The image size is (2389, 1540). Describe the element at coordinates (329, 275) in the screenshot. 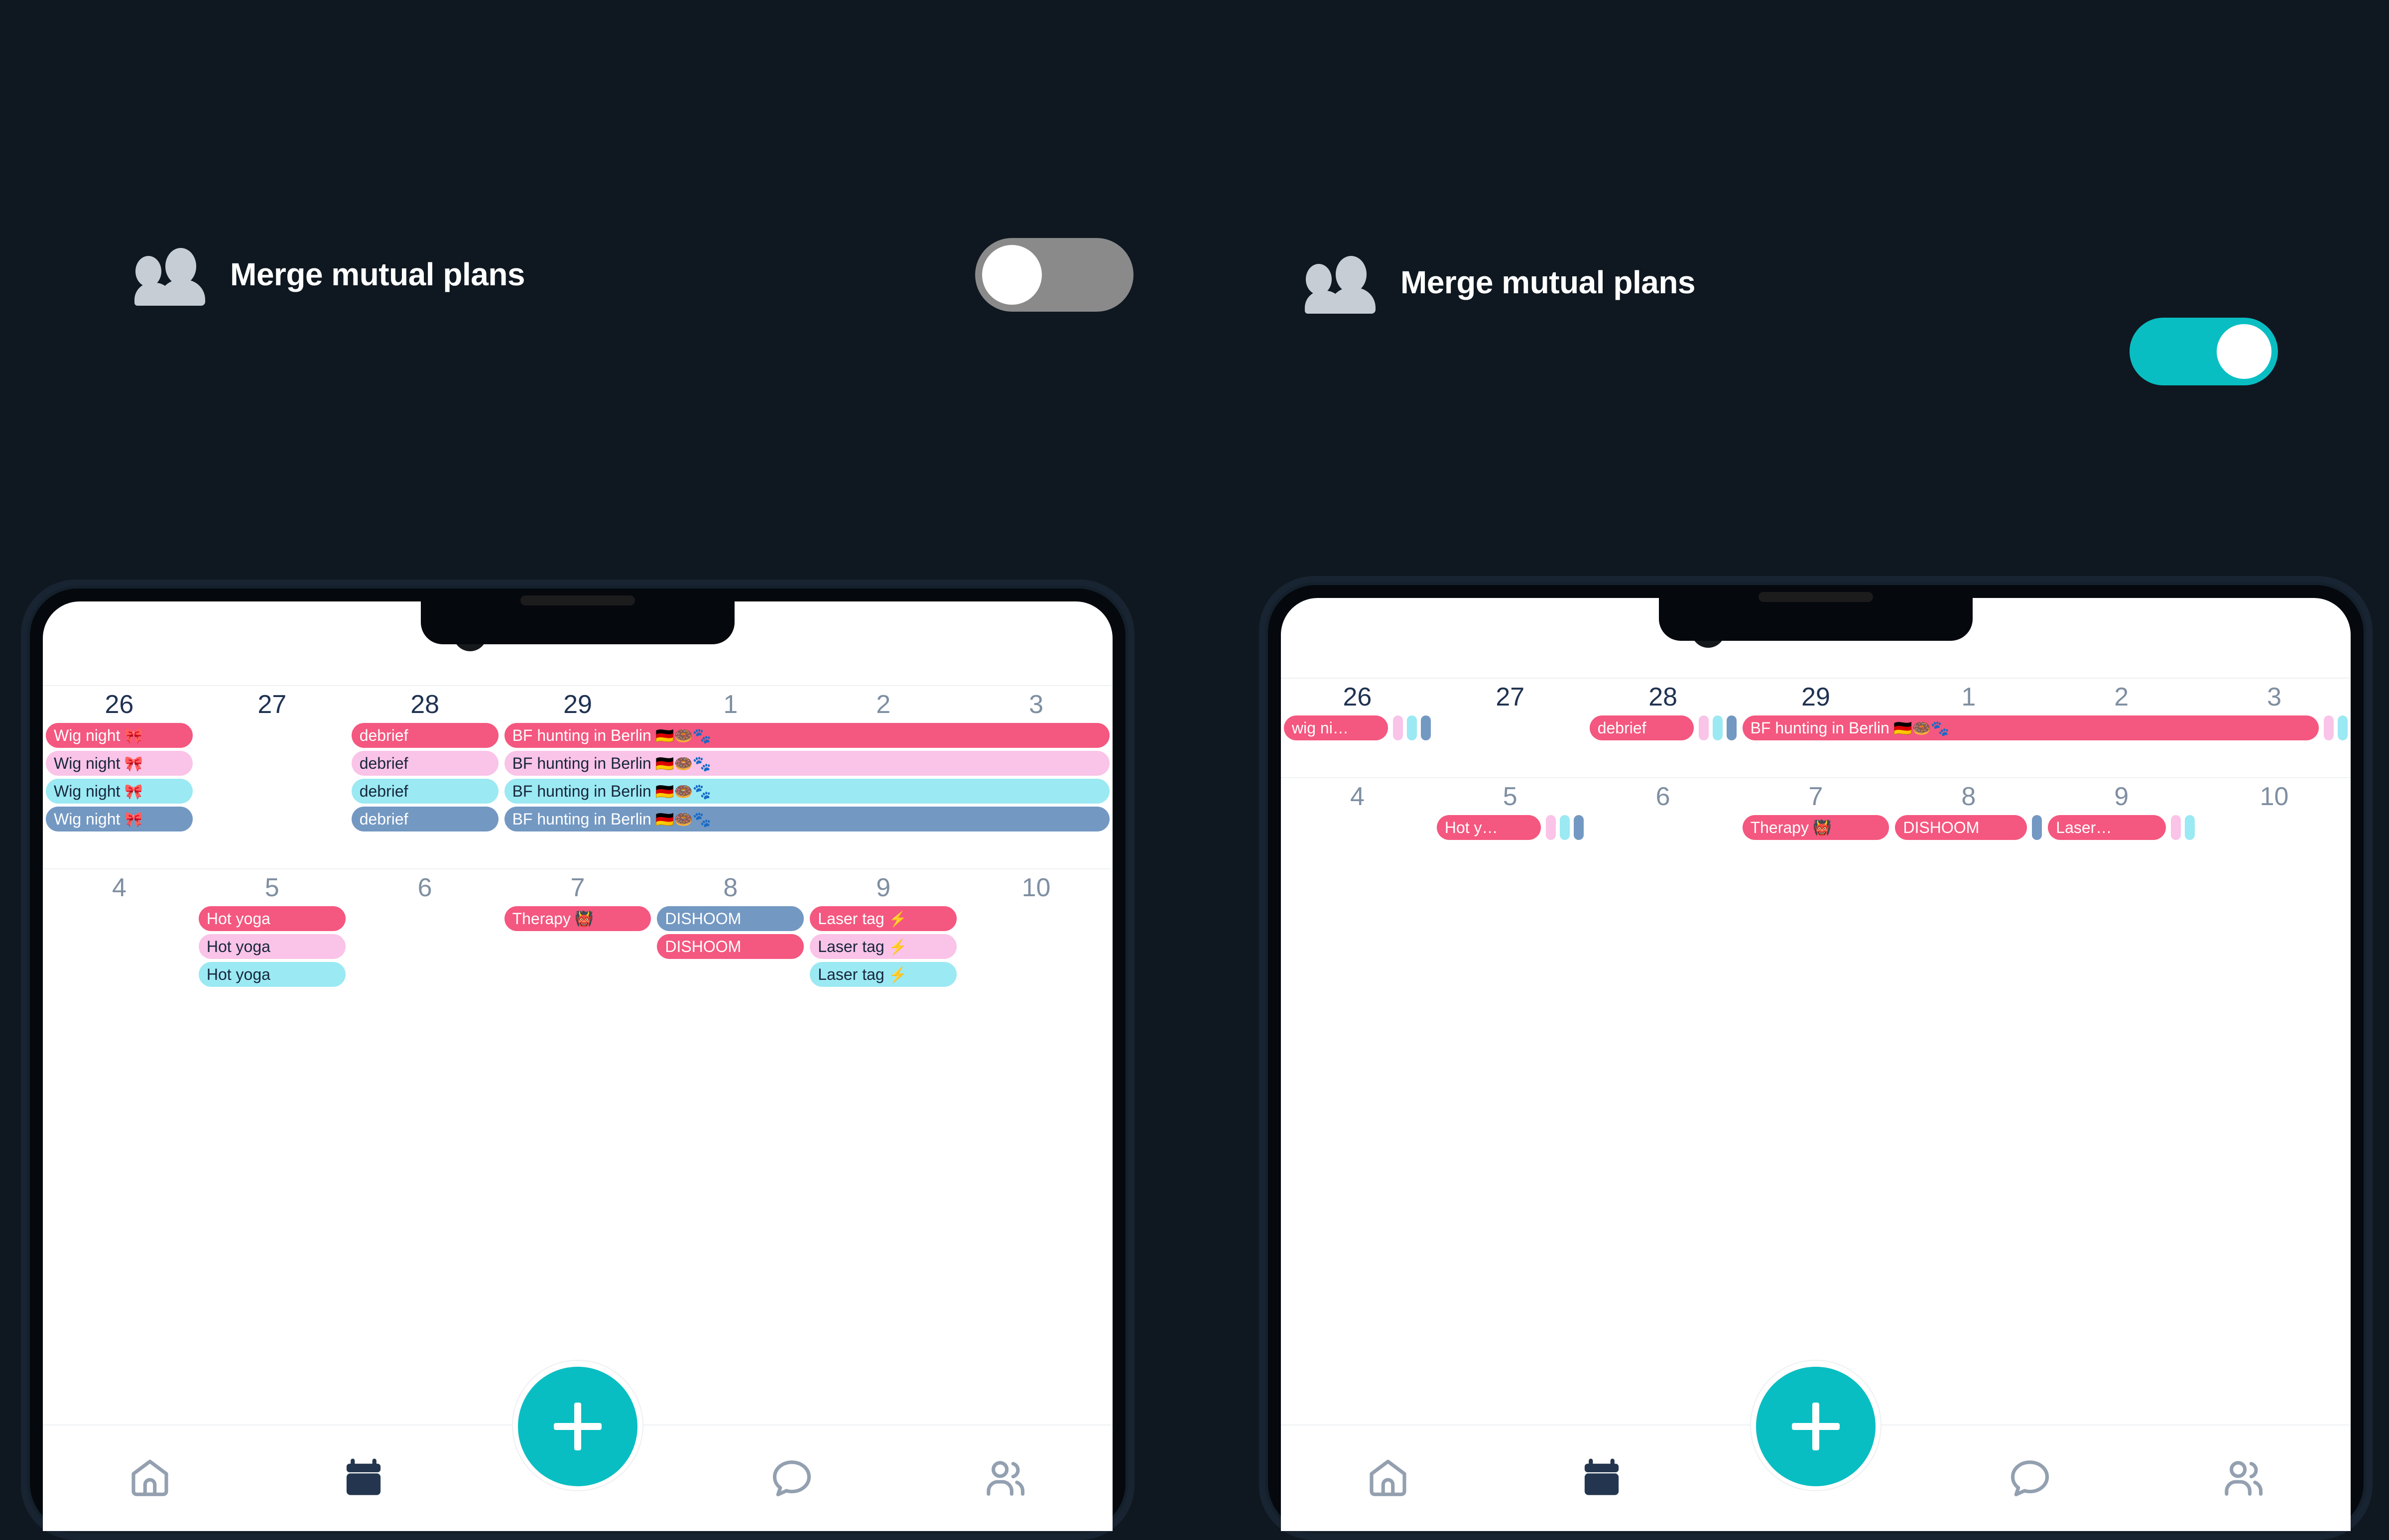

I see `merge-mutual-plans-row: Merge mutual plans` at that location.